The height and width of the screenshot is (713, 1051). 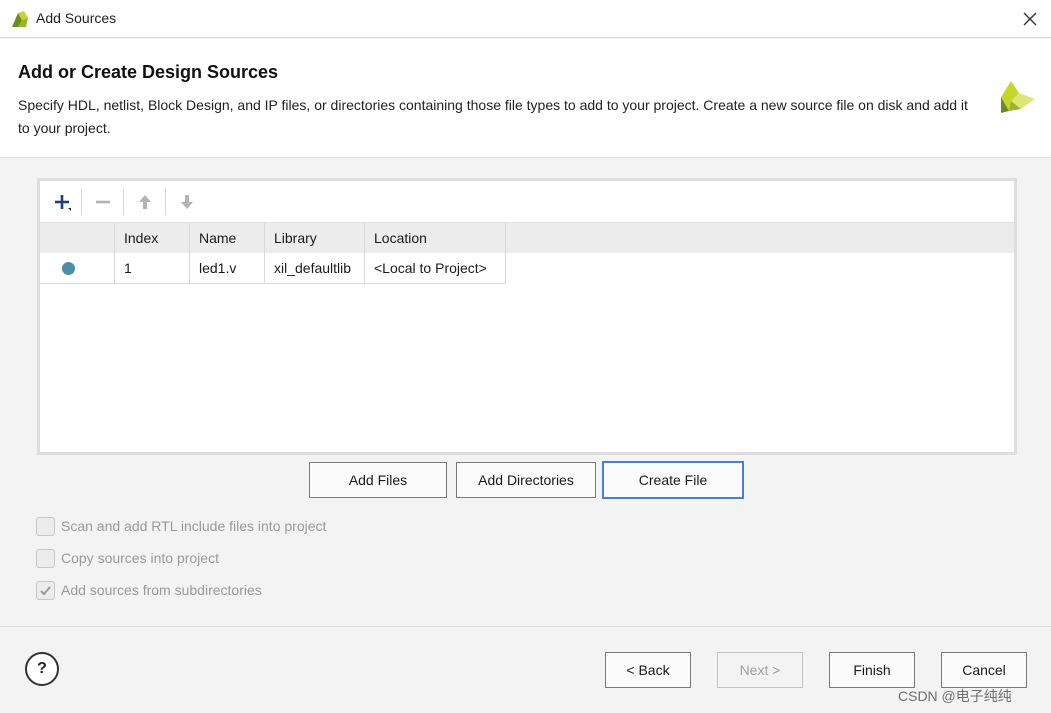 What do you see at coordinates (152, 238) in the screenshot?
I see `column-header-index: Index` at bounding box center [152, 238].